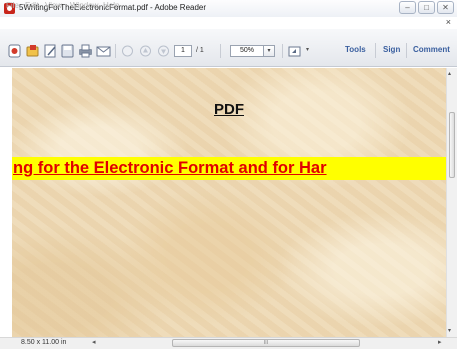  Describe the element at coordinates (103, 51) in the screenshot. I see `email-icon` at that location.